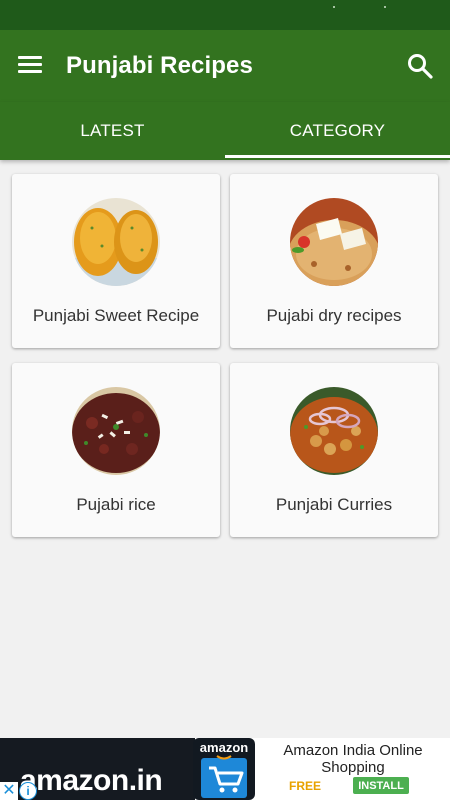 The height and width of the screenshot is (800, 450). What do you see at coordinates (334, 315) in the screenshot?
I see `category-label: Pujabi dry recipes` at bounding box center [334, 315].